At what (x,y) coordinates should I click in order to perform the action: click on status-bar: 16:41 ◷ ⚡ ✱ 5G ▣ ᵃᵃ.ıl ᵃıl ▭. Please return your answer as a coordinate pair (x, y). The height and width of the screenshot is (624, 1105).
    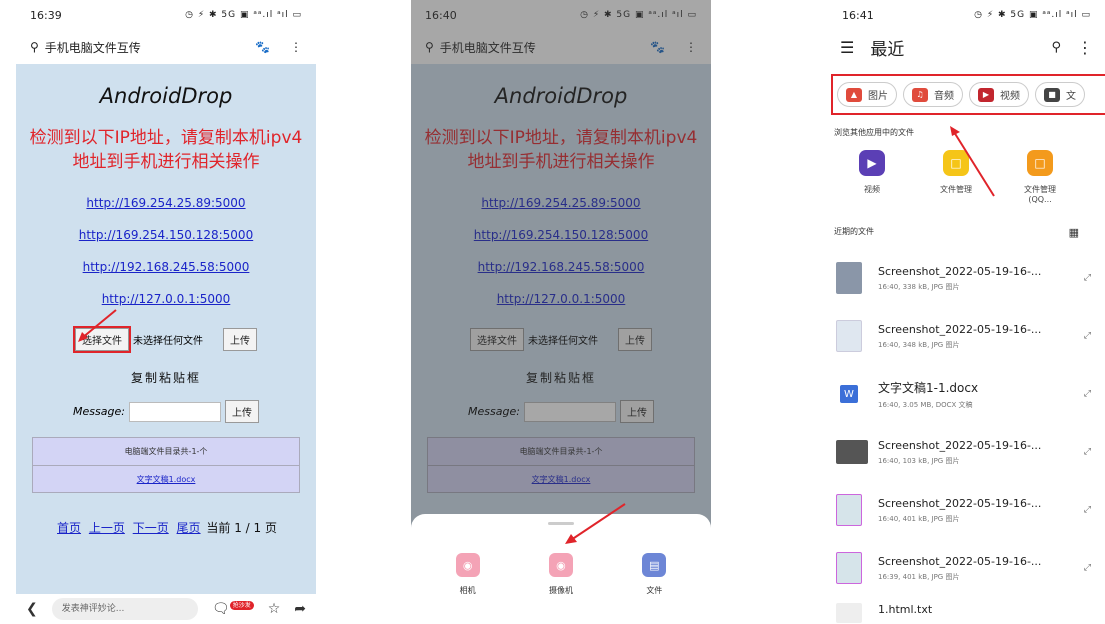
    Looking at the image, I should click on (966, 15).